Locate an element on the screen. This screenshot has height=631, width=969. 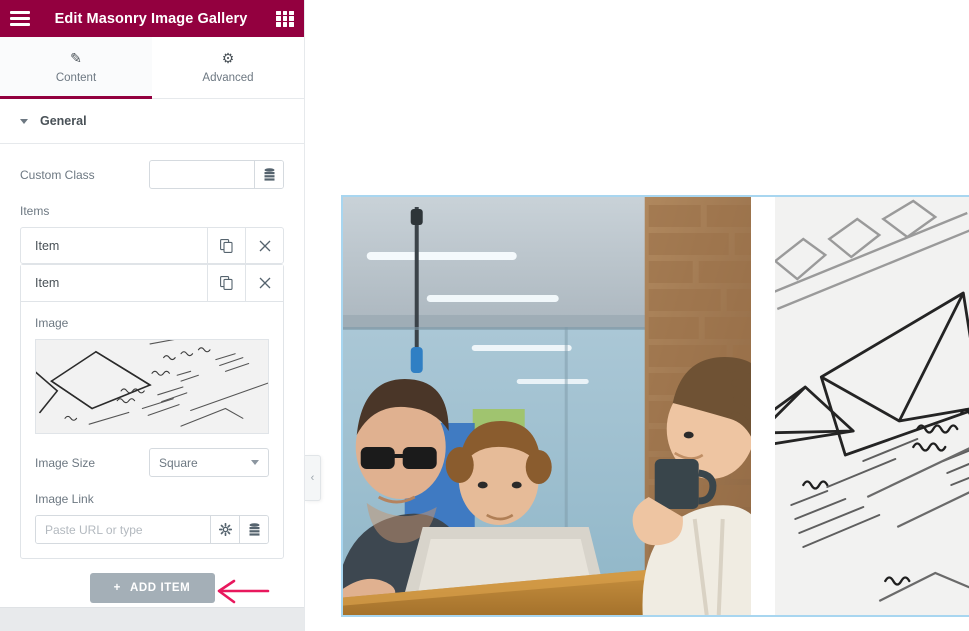
tab-advanced: ⚙ Advanced is located at coordinates (228, 67).